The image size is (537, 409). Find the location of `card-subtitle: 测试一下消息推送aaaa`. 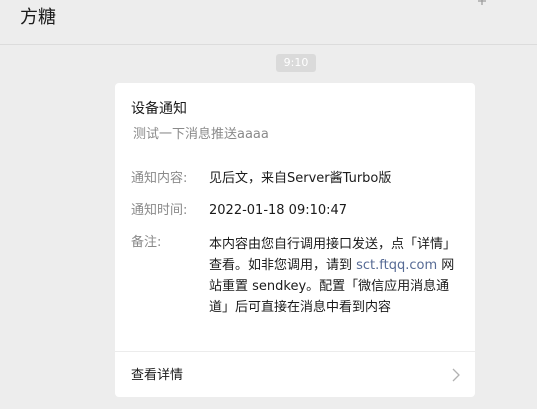

card-subtitle: 测试一下消息推送aaaa is located at coordinates (201, 134).